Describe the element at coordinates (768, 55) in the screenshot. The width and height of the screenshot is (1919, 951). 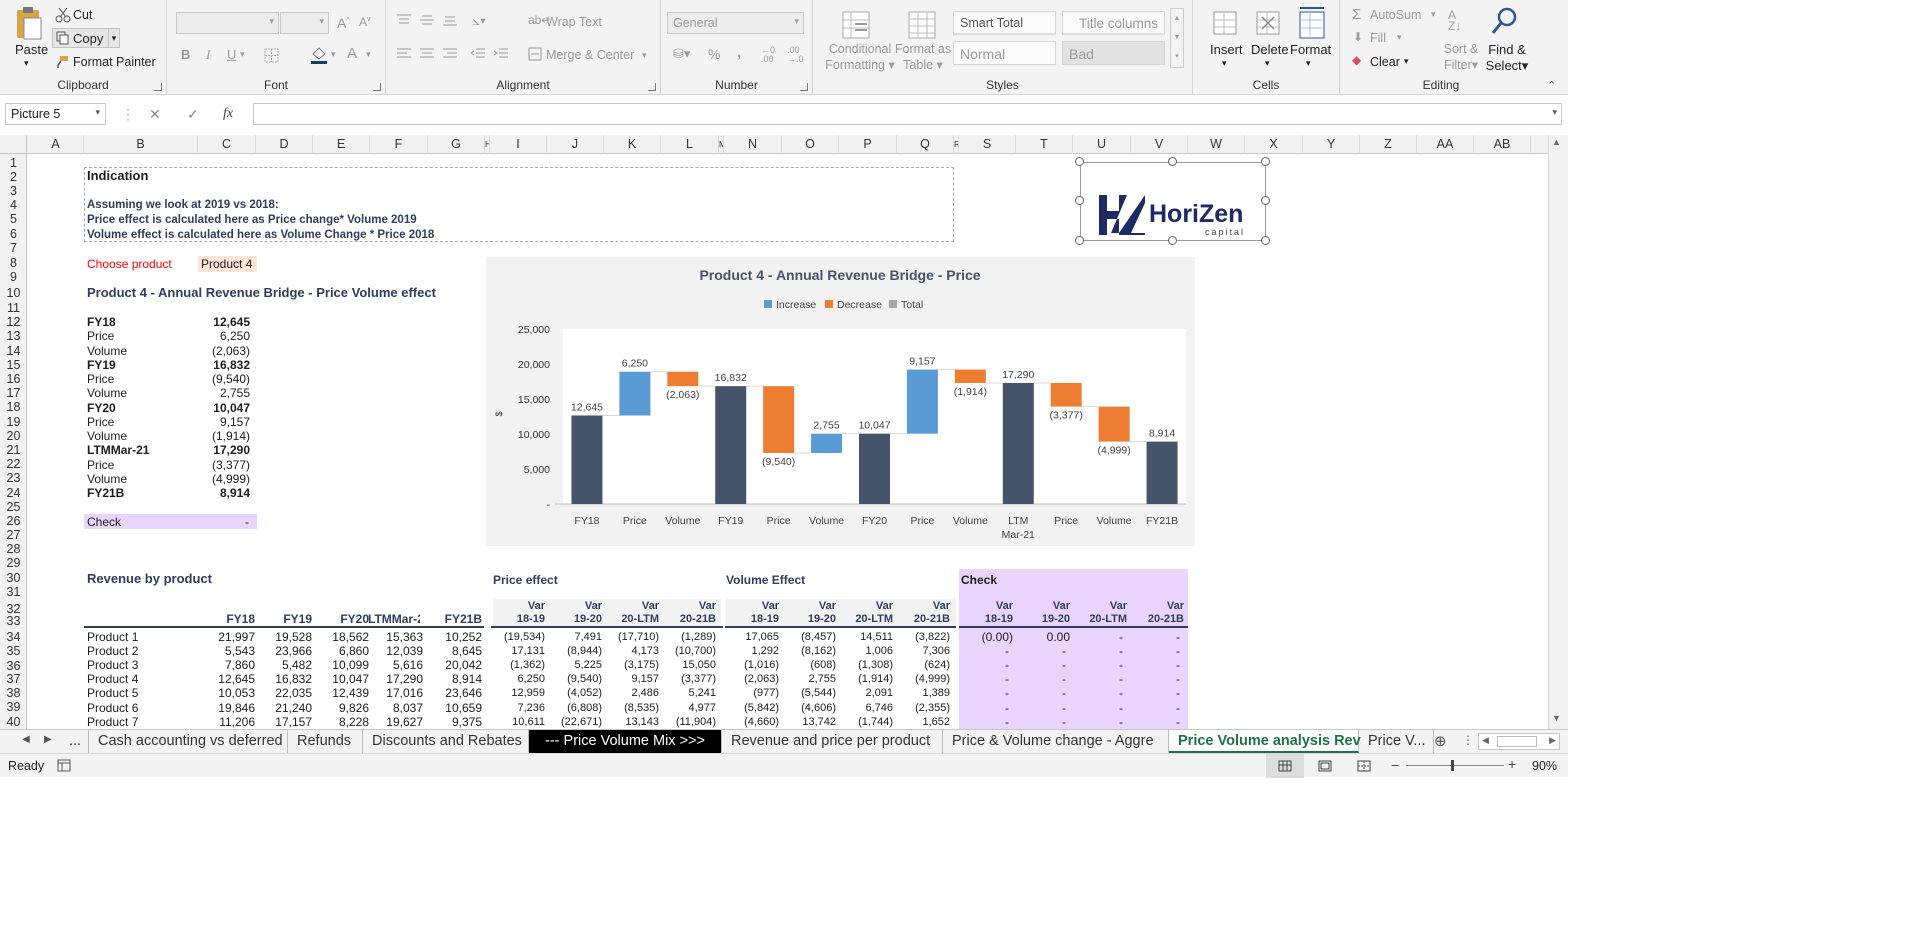
I see `increase-decimal-icon: ←0.00` at that location.